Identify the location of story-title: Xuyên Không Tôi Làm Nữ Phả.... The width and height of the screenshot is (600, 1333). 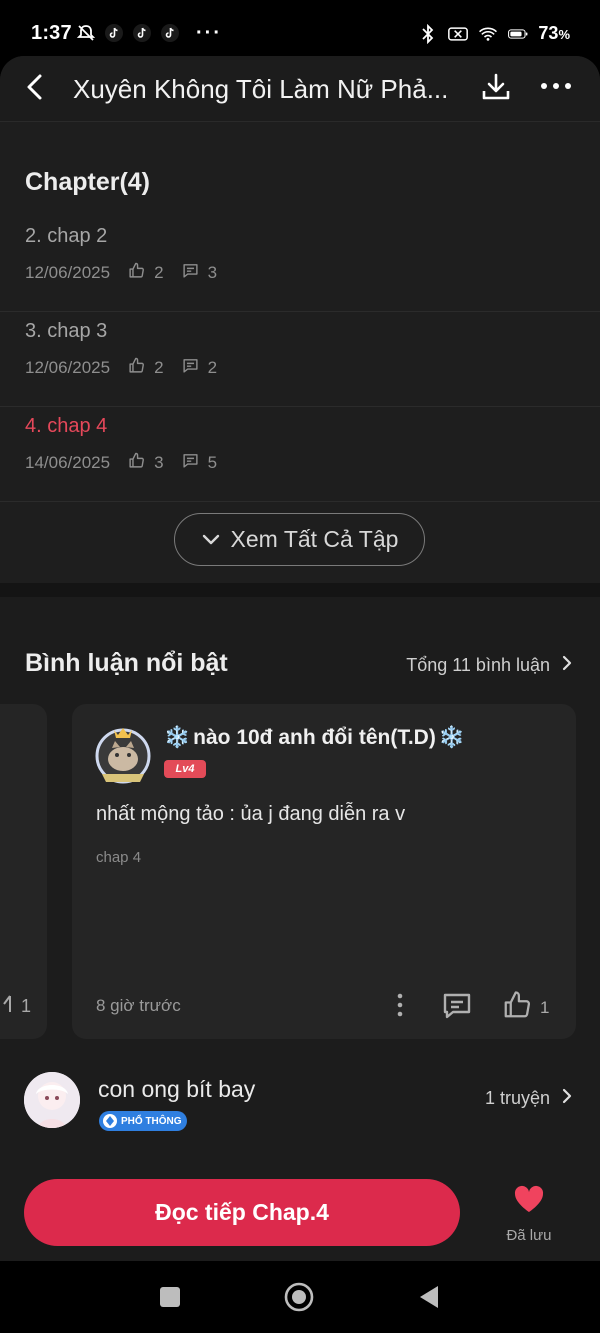
(261, 89).